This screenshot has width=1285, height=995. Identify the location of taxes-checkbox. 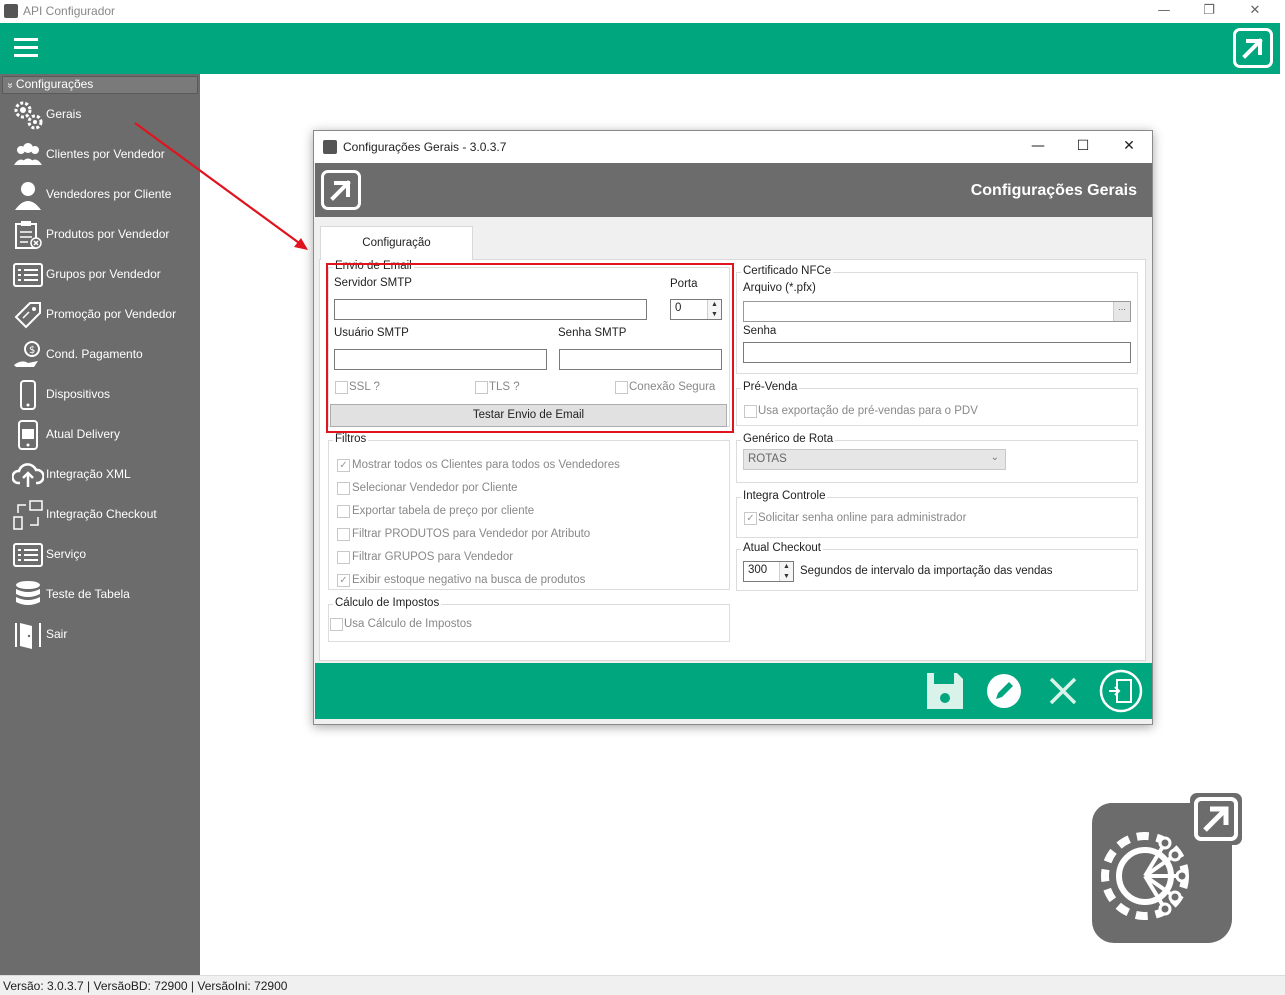
(336, 624).